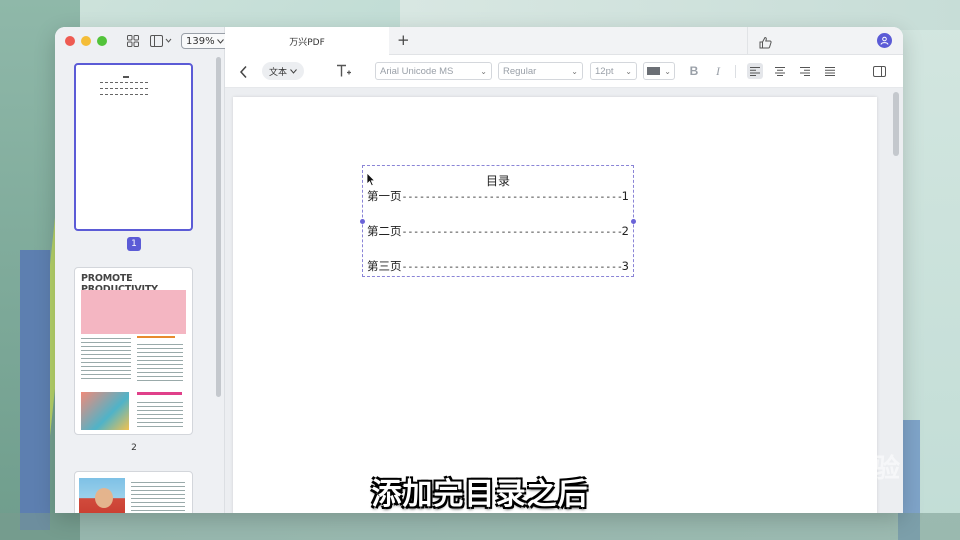  I want to click on font-family-select: Arial Unicode MS ⌄, so click(433, 71).